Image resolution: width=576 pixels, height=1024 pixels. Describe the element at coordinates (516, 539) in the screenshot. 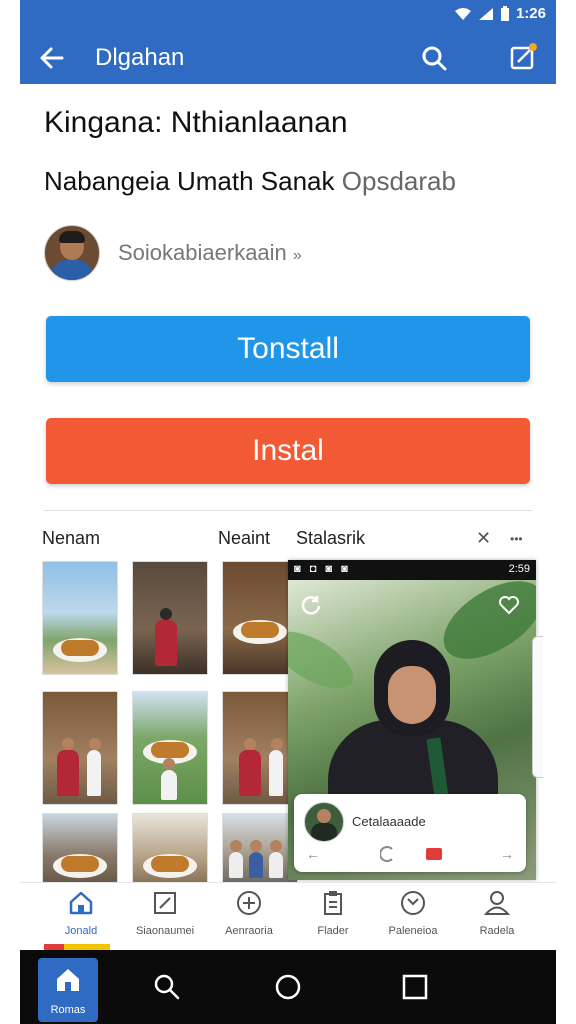

I see `more-icon: •••` at that location.